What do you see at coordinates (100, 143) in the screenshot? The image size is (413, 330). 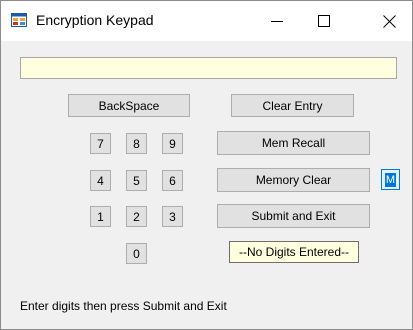 I see `digit-7-button: 7` at bounding box center [100, 143].